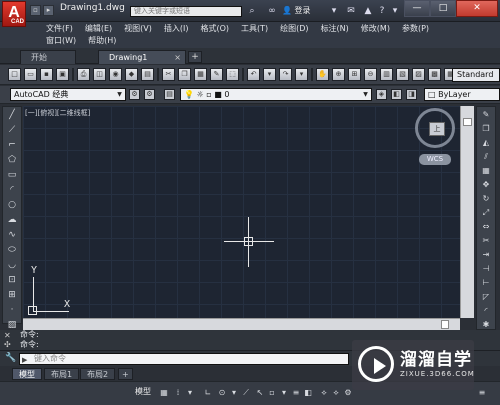 This screenshot has height=405, width=500. What do you see at coordinates (68, 94) in the screenshot?
I see `workspace-select: AutoCAD 经典 ▼` at bounding box center [68, 94].